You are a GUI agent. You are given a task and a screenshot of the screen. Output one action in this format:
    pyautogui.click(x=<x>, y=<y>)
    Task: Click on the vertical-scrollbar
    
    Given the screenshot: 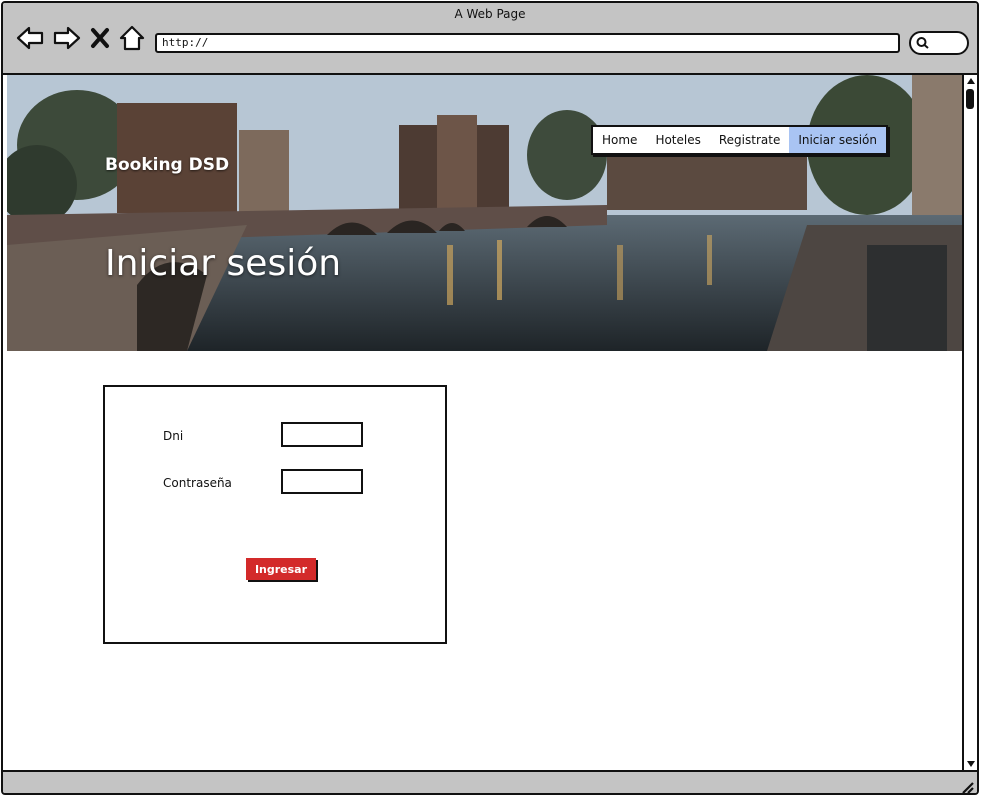 What is the action you would take?
    pyautogui.click(x=969, y=423)
    